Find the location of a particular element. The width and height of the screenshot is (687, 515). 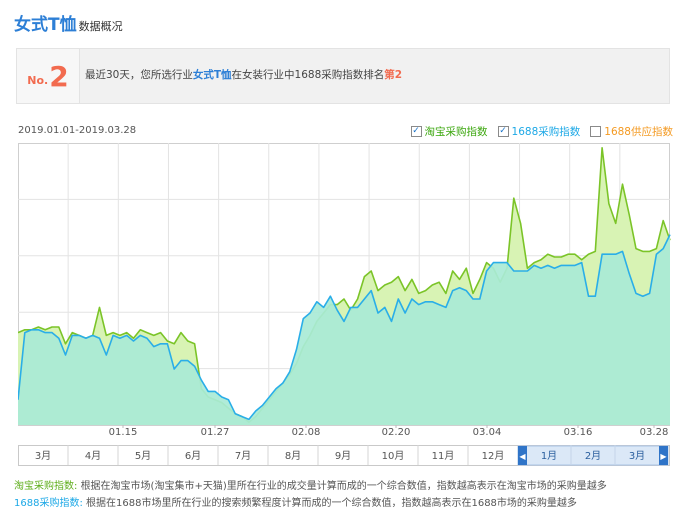

rank-badge: No. 2 is located at coordinates (48, 76).